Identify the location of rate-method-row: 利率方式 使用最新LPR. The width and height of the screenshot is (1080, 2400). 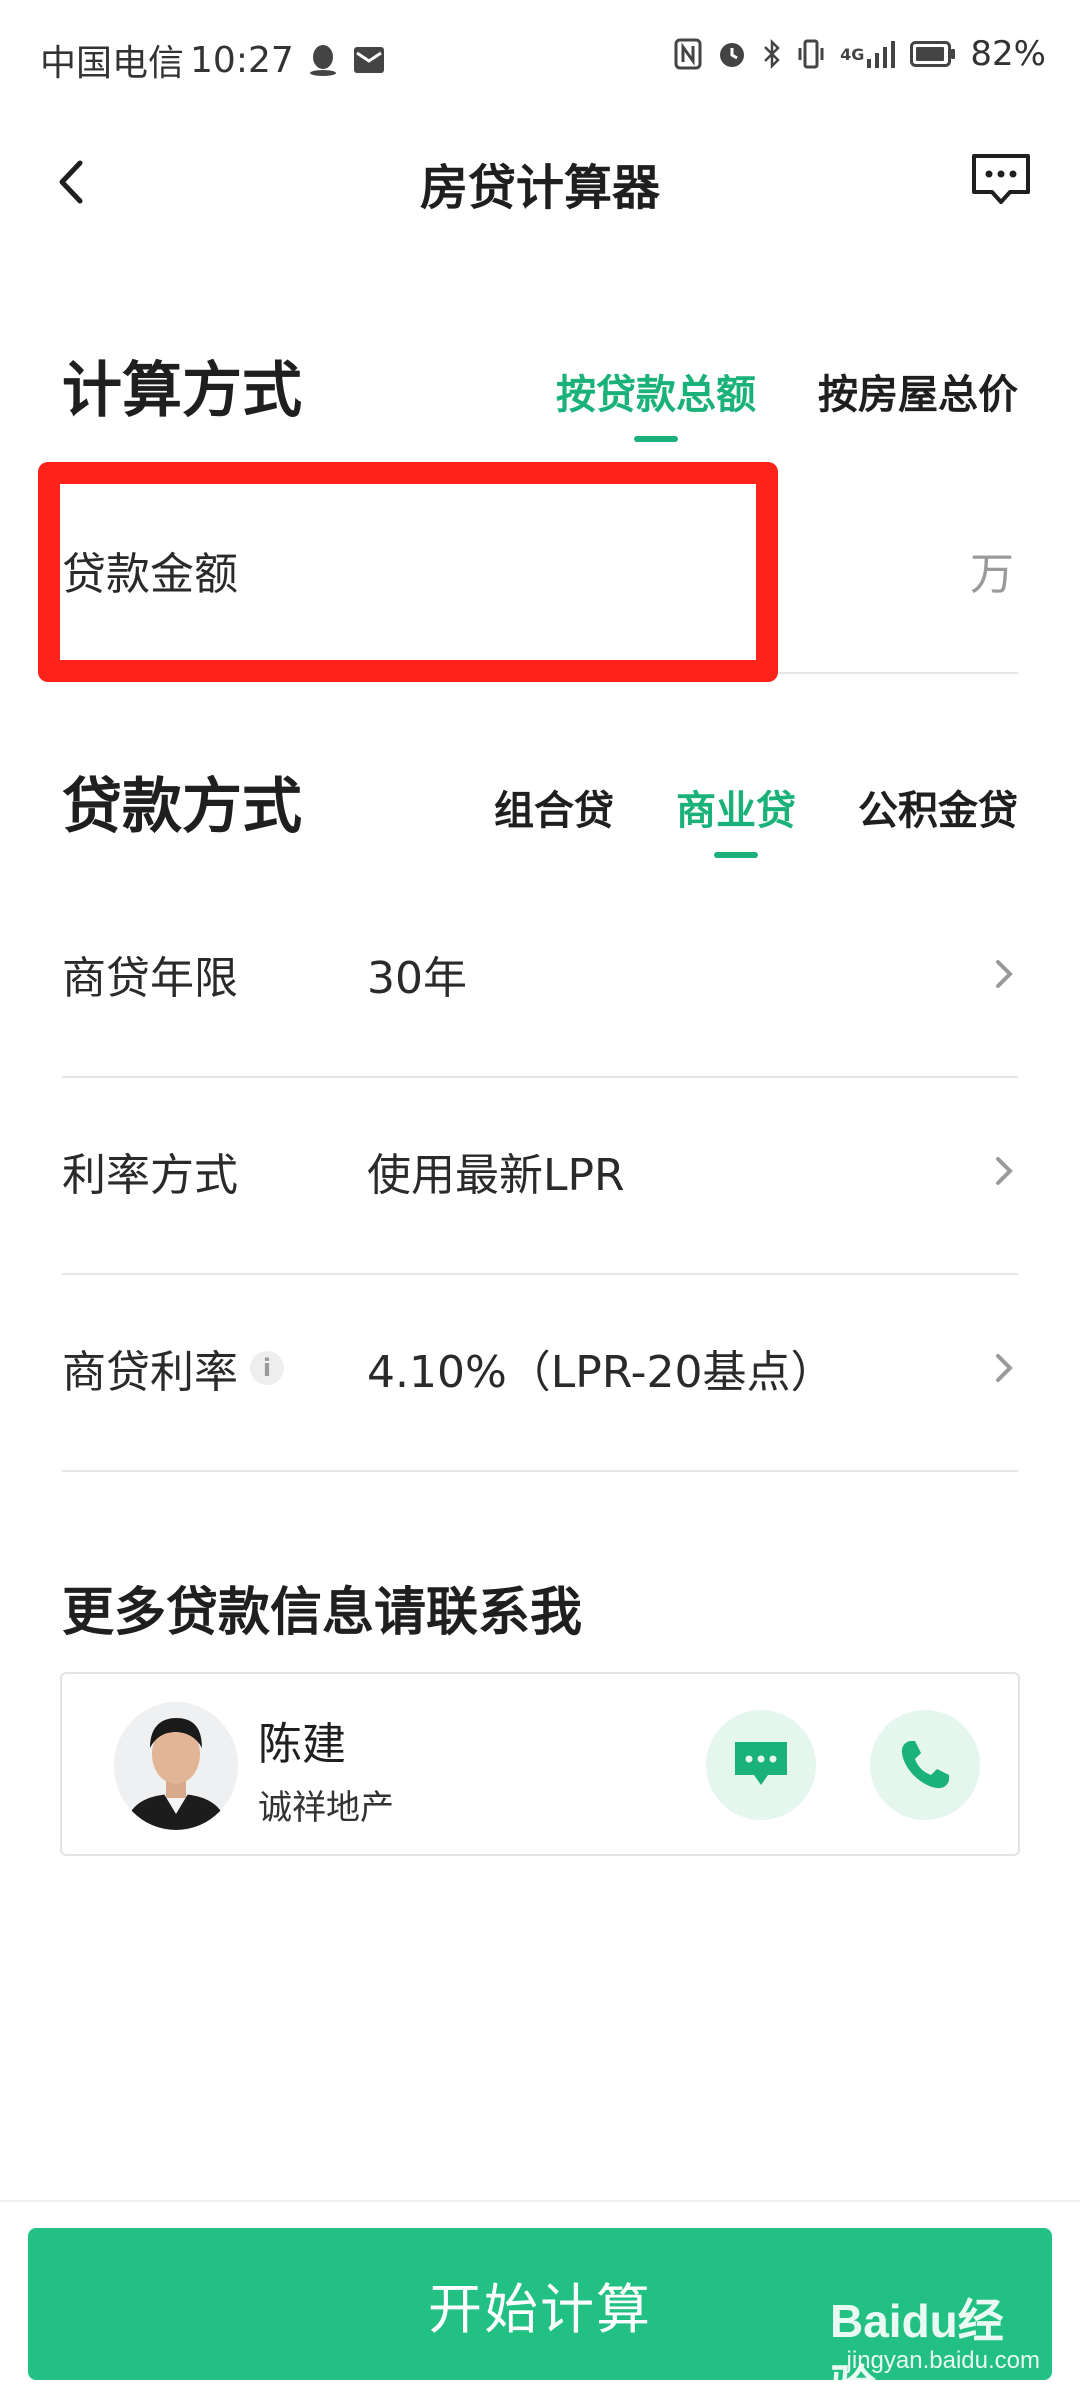
(540, 1177).